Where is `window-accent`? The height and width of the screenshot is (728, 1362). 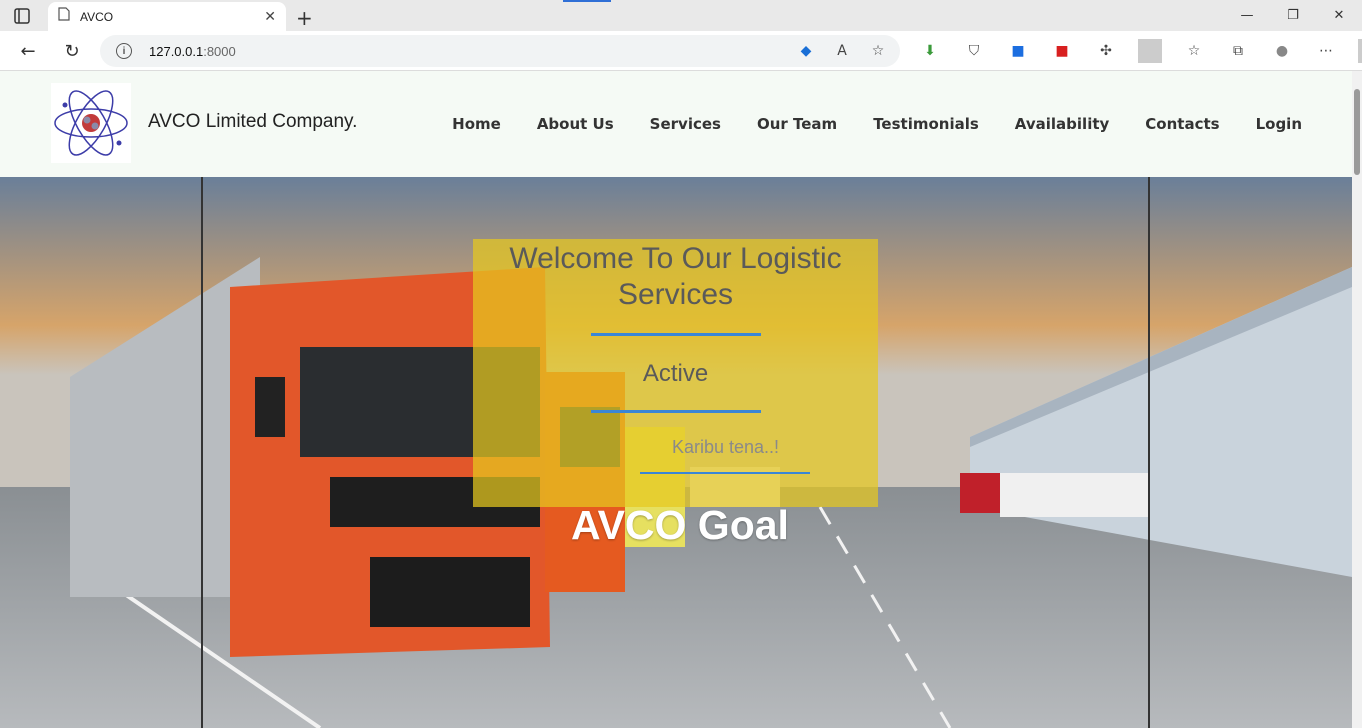 window-accent is located at coordinates (587, 1).